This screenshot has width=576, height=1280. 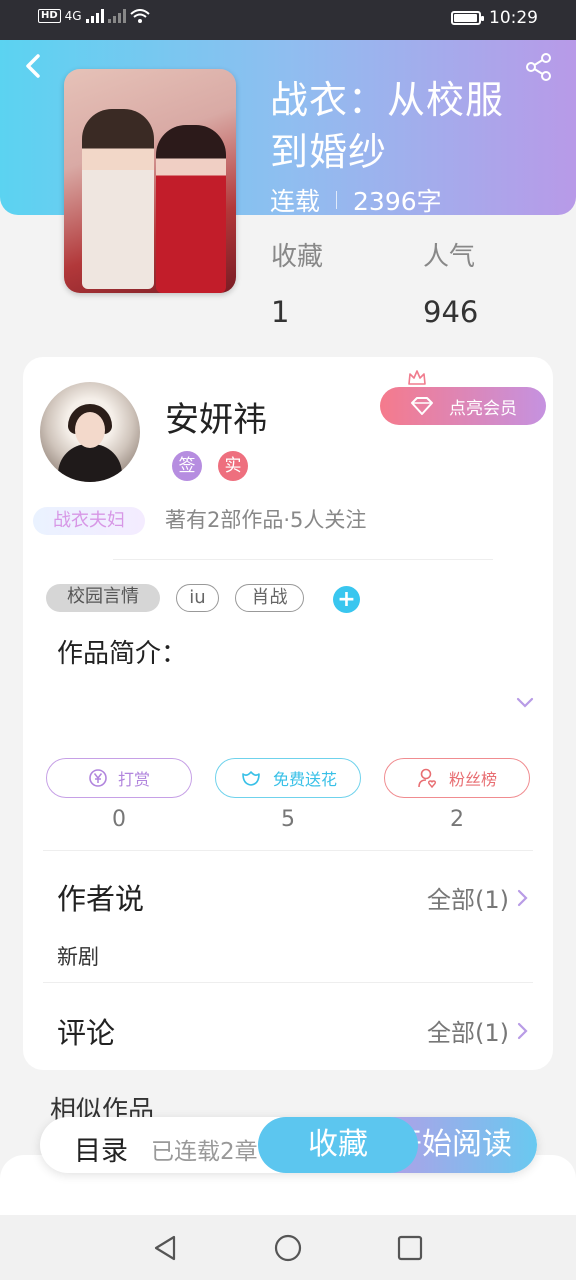 What do you see at coordinates (417, 377) in the screenshot?
I see `crown-icon` at bounding box center [417, 377].